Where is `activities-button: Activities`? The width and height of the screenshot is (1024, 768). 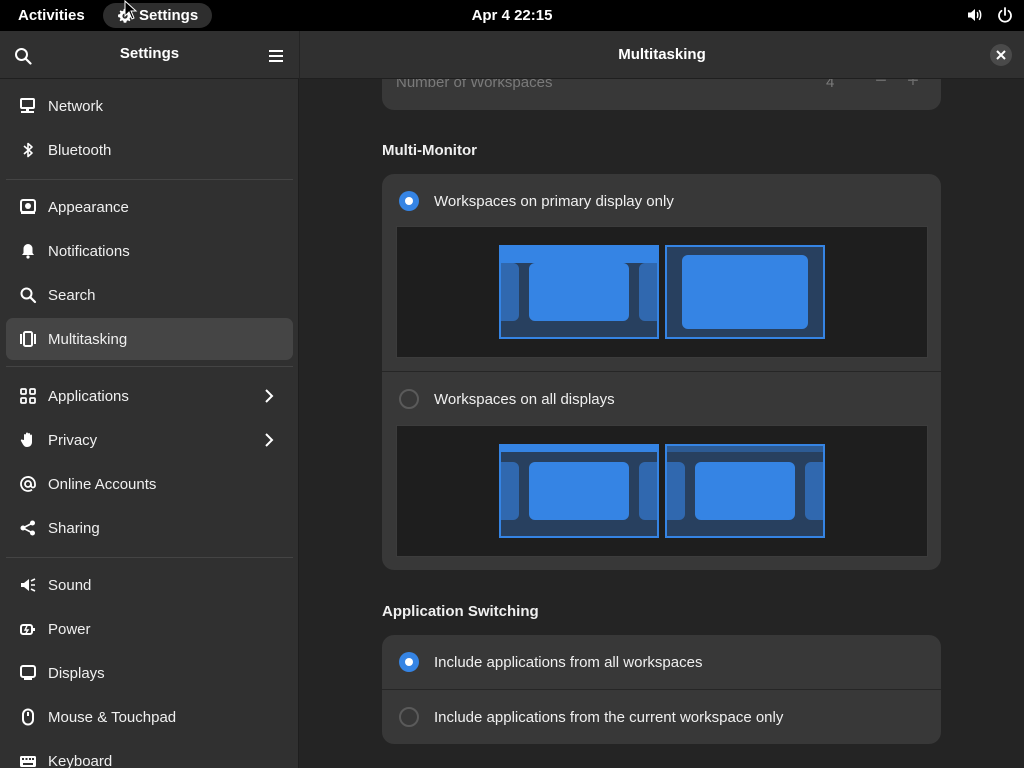
activities-button: Activities is located at coordinates (51, 15).